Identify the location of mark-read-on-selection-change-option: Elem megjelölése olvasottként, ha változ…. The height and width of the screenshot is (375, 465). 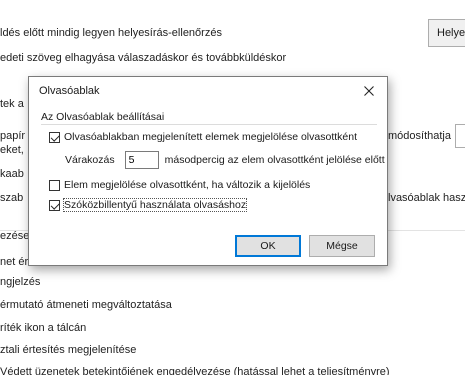
(179, 185).